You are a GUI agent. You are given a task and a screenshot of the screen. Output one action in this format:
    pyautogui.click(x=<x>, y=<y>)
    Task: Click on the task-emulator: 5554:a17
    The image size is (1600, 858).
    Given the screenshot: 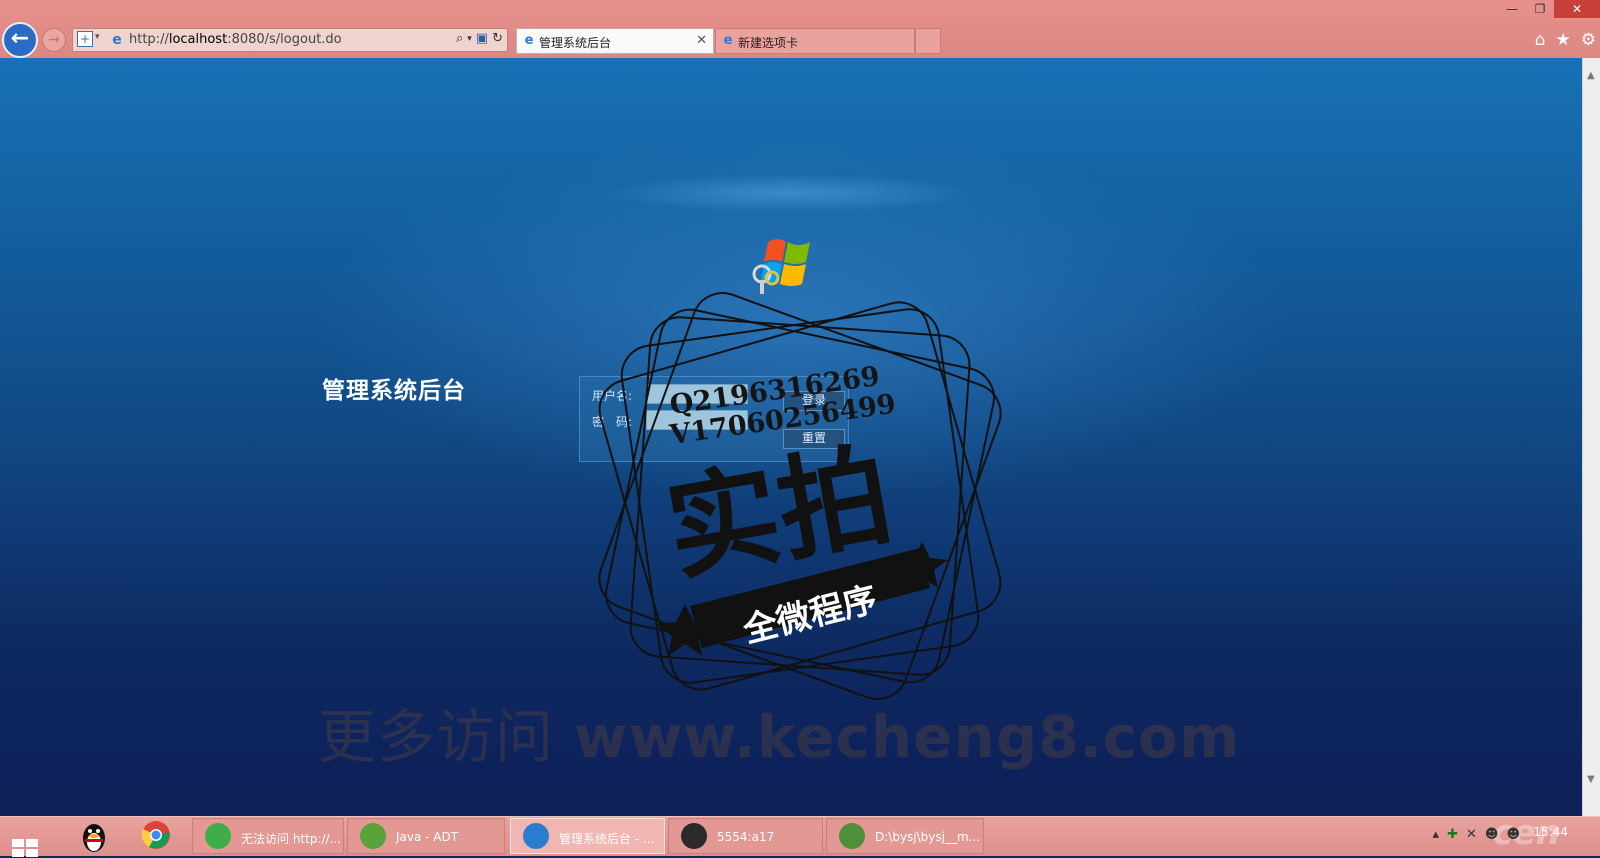 What is the action you would take?
    pyautogui.click(x=745, y=836)
    